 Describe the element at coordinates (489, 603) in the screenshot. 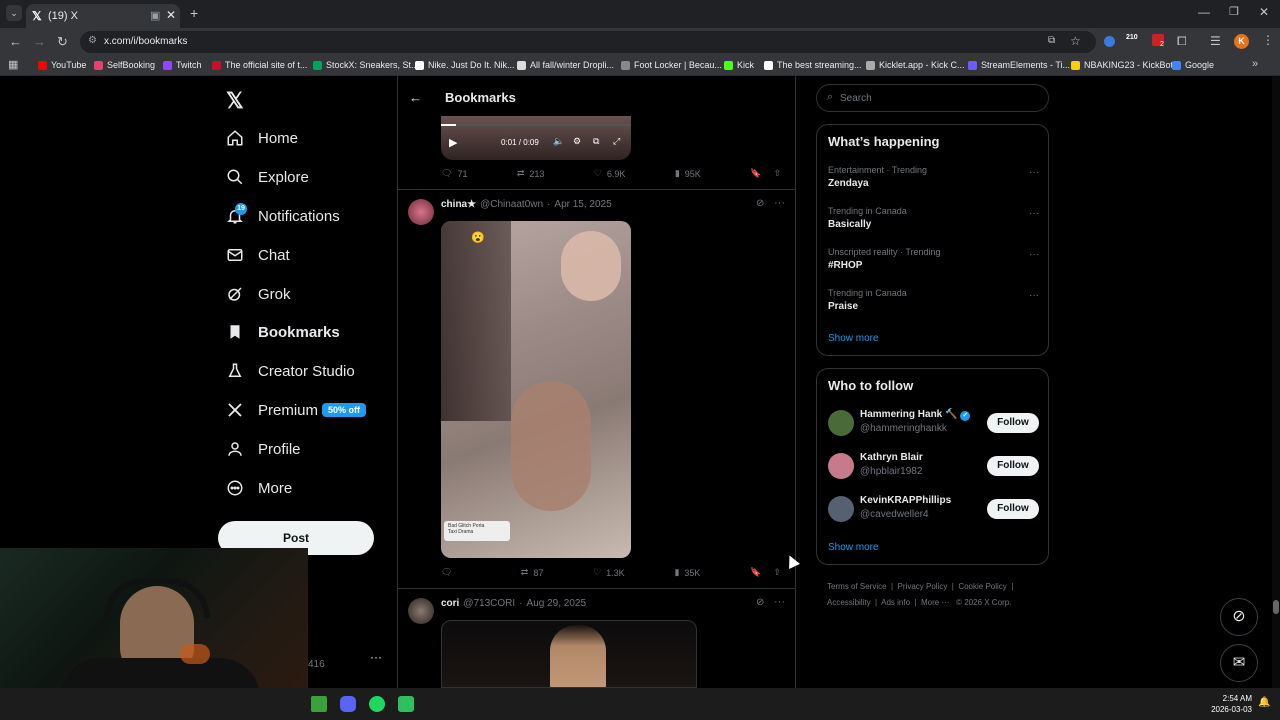

I see `author-handle: @713CORI` at that location.